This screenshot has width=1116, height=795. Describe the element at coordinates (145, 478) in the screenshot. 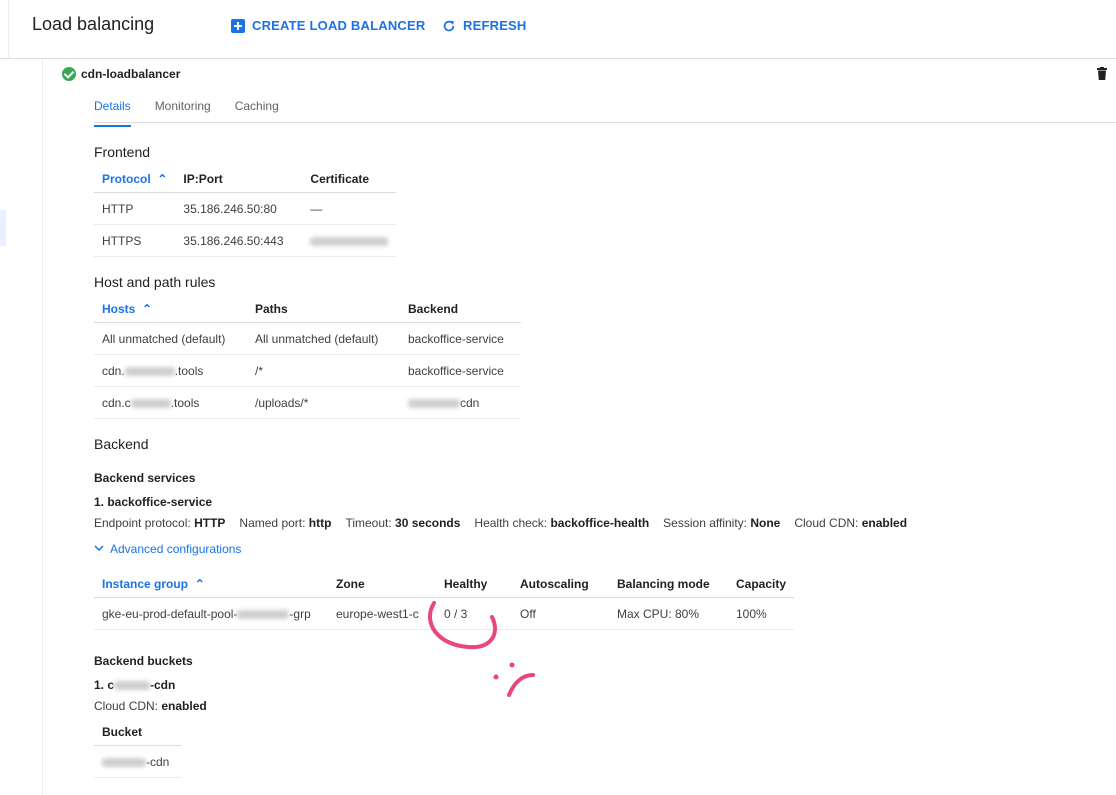

I see `backend-services-heading: Backend services` at that location.